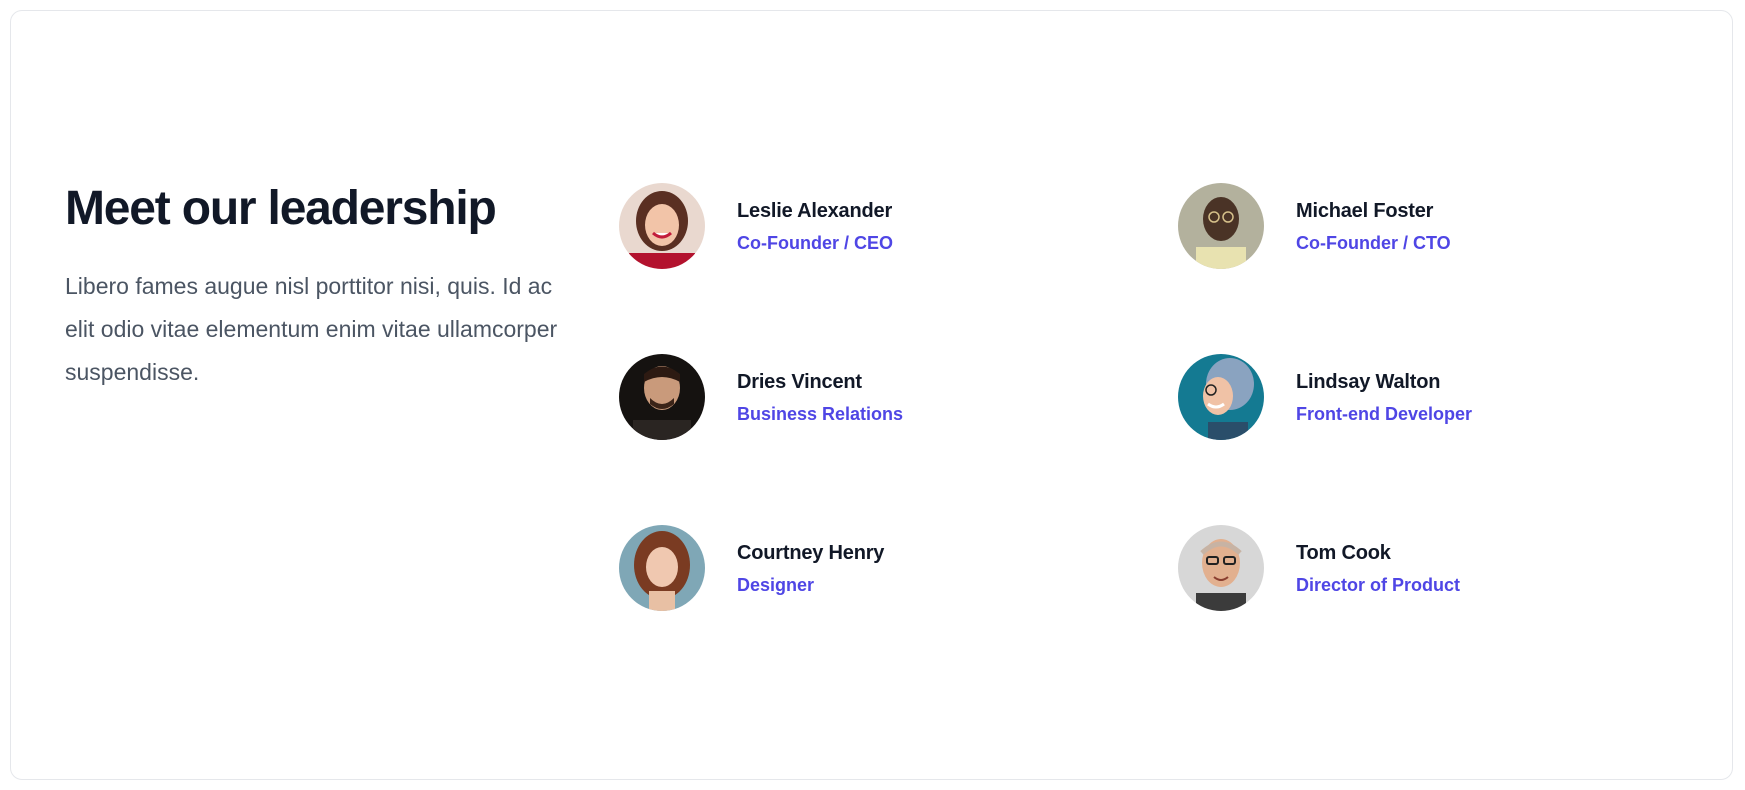 The height and width of the screenshot is (790, 1745). Describe the element at coordinates (810, 568) in the screenshot. I see `person-meta: Courtney Henry Designer` at that location.